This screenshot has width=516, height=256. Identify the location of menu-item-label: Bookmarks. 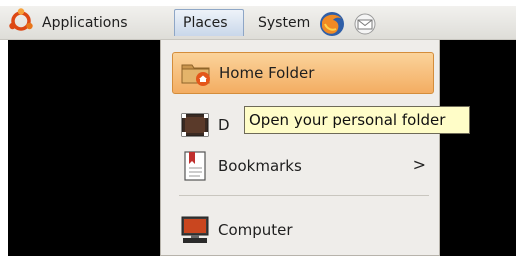
(260, 166).